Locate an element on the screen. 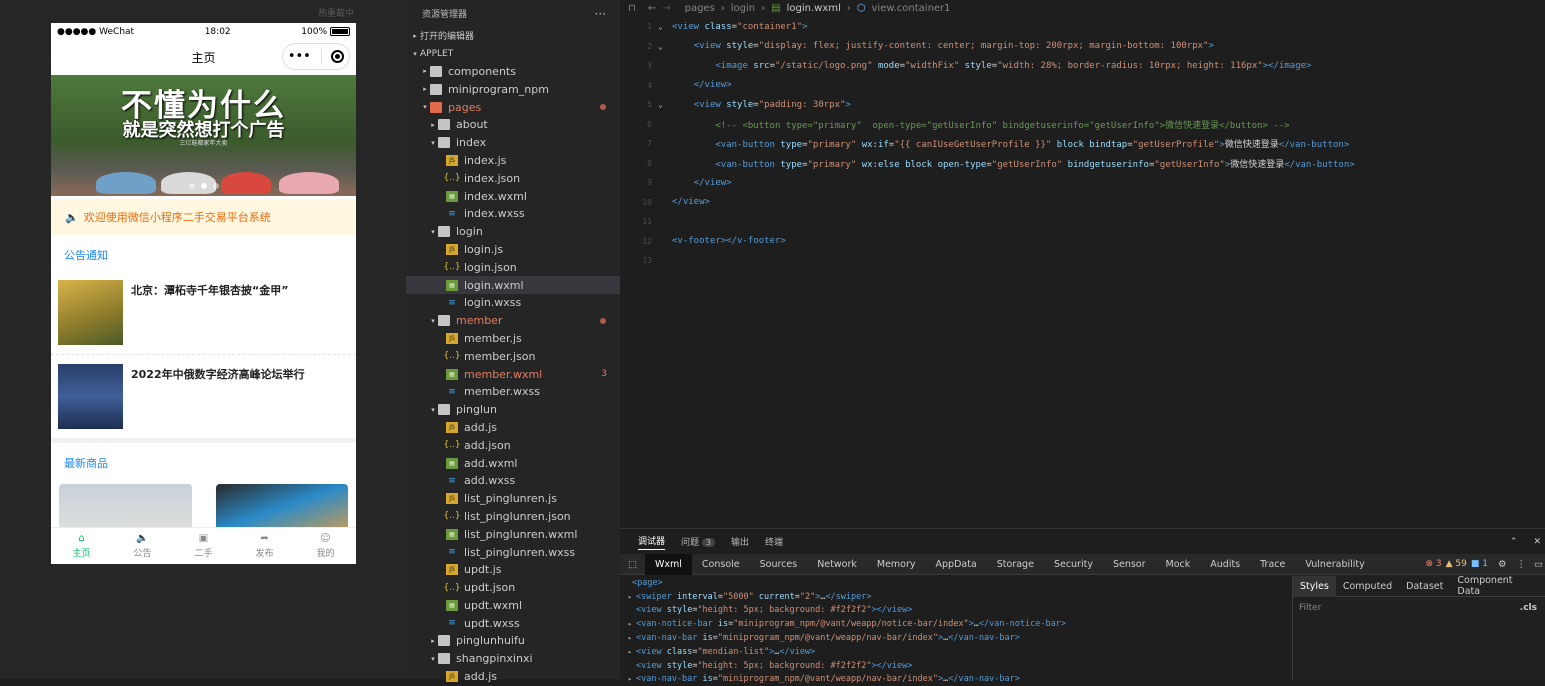 The width and height of the screenshot is (1545, 686). tree-item: {..} list_pinglunren.json is located at coordinates (513, 517).